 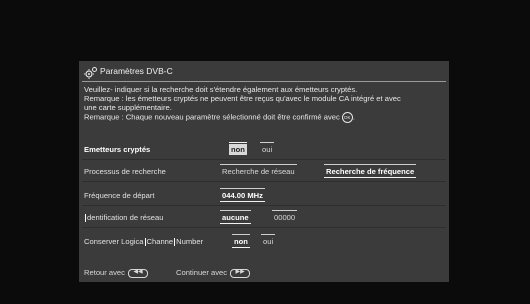 I want to click on network-id-option-value: 00000, so click(x=285, y=216).